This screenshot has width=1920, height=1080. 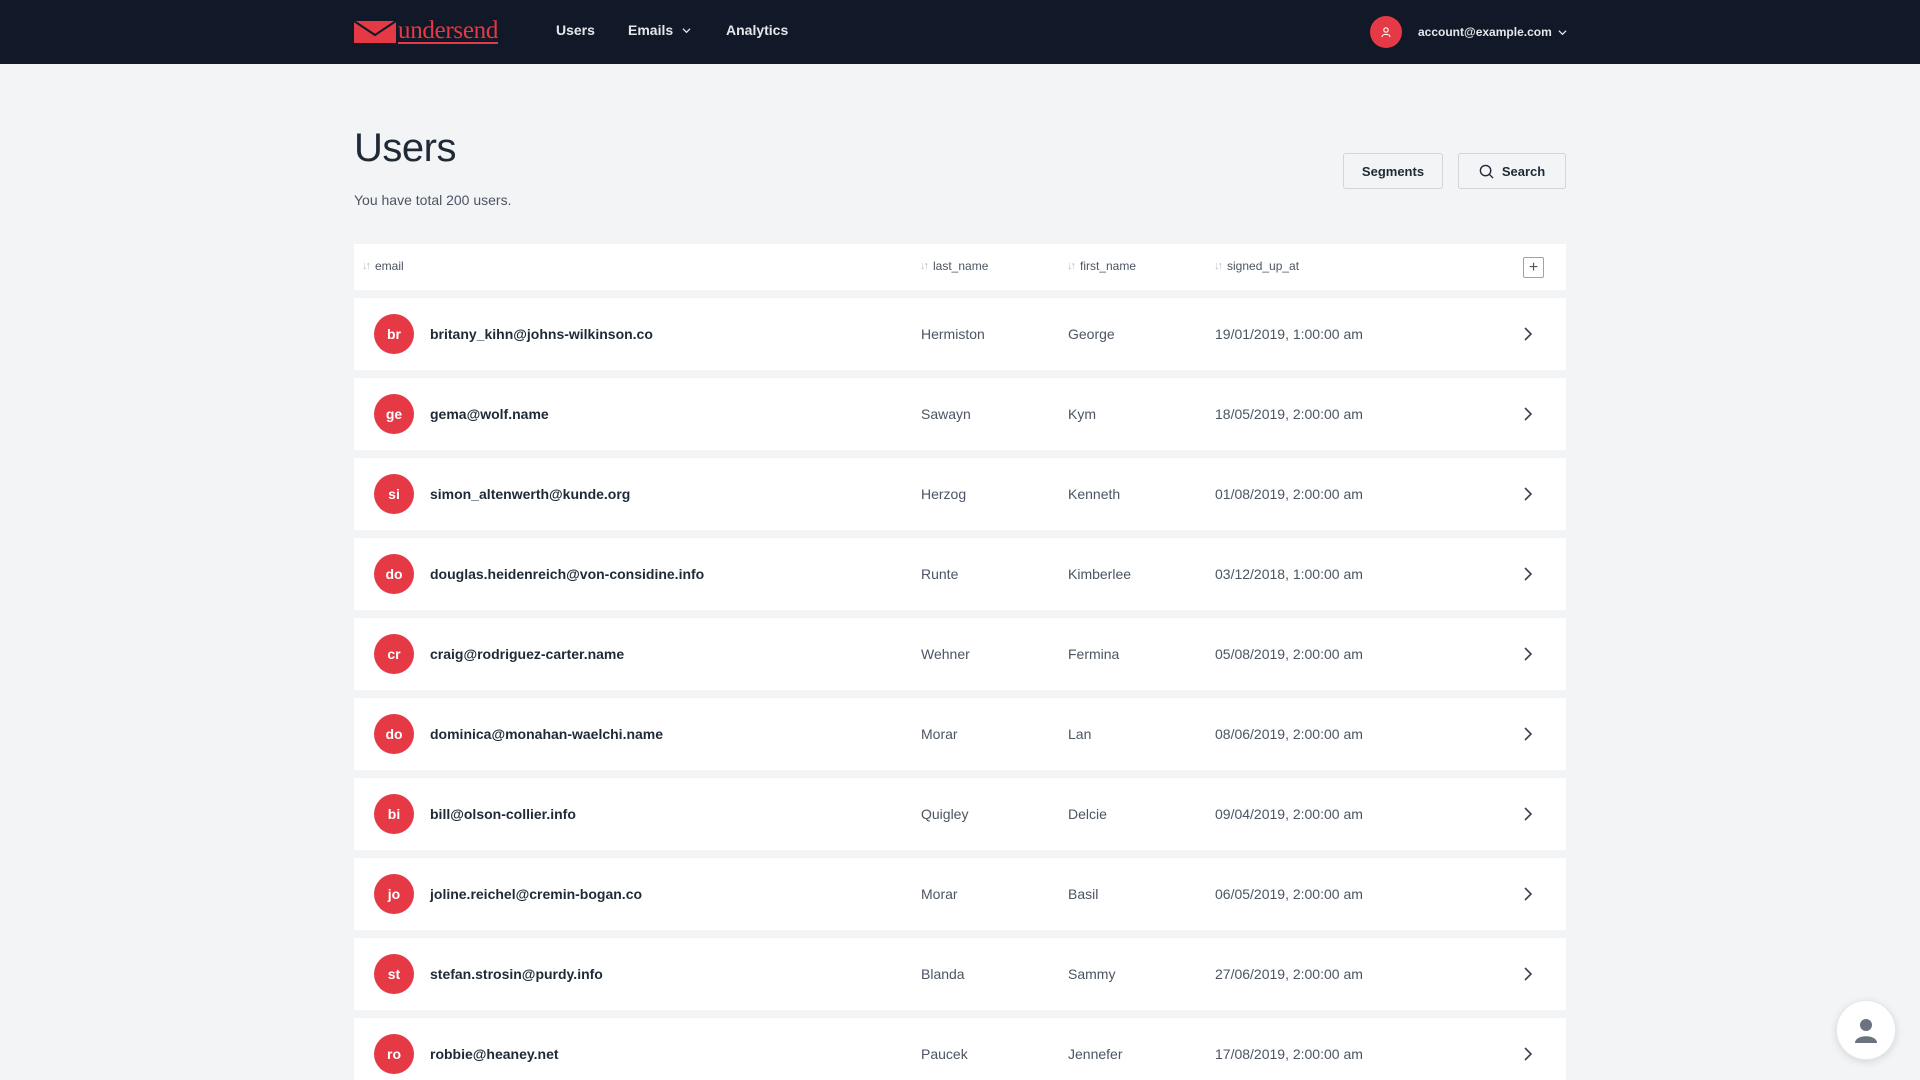 What do you see at coordinates (575, 30) in the screenshot?
I see `nav-users: Users` at bounding box center [575, 30].